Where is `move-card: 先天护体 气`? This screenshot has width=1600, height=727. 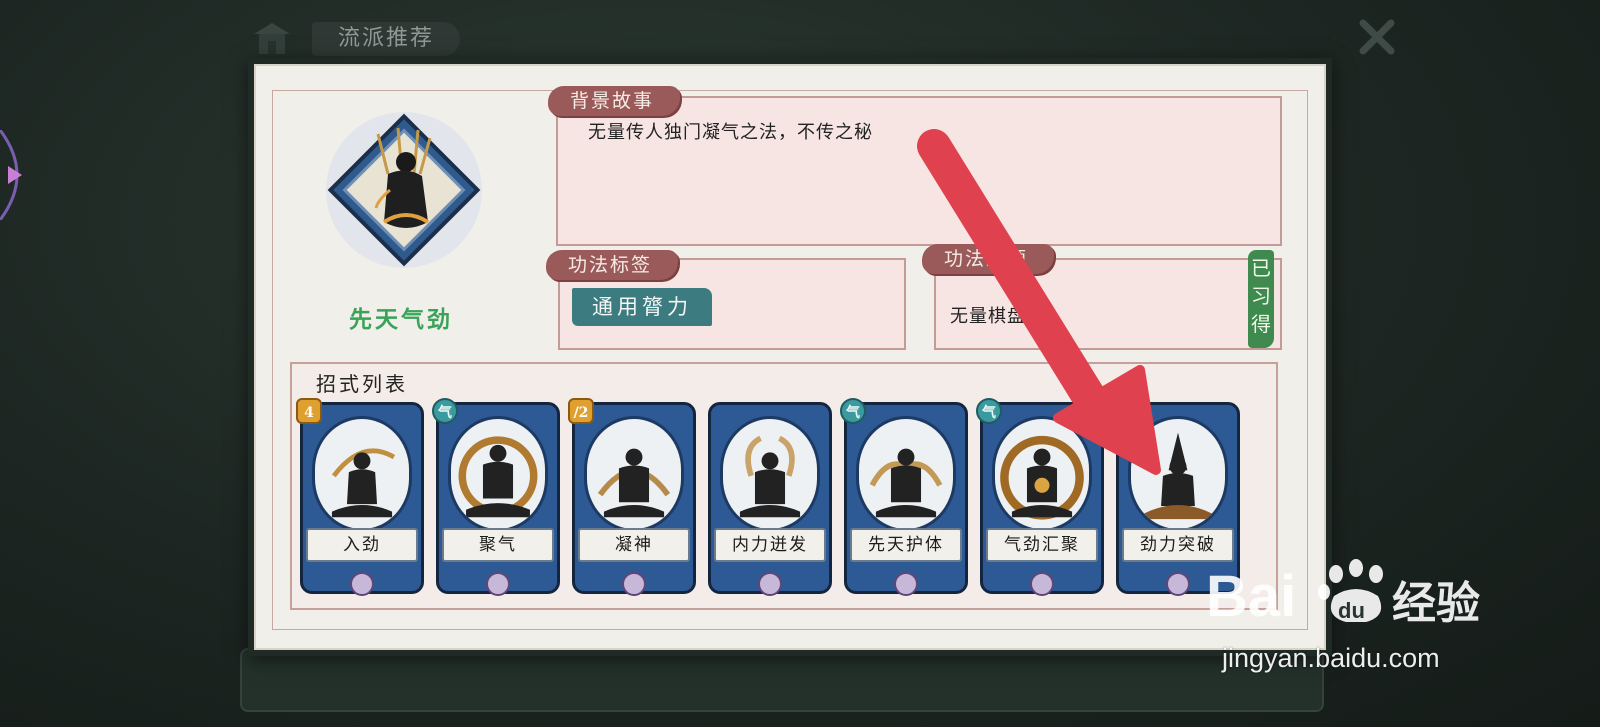
move-card: 先天护体 气 is located at coordinates (904, 497).